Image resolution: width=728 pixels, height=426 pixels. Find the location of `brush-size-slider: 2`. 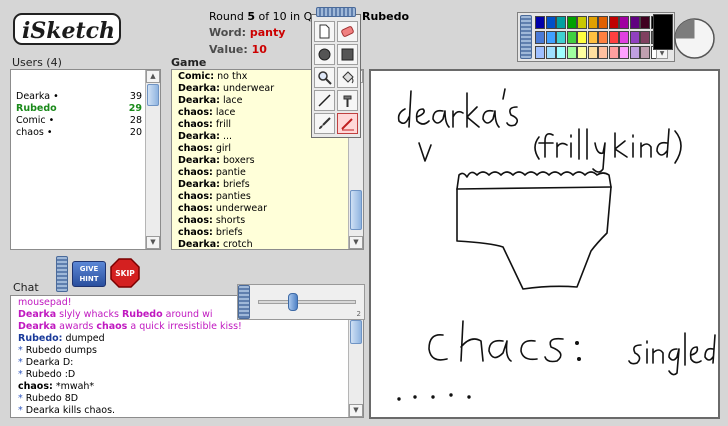

brush-size-slider: 2 is located at coordinates (301, 302).